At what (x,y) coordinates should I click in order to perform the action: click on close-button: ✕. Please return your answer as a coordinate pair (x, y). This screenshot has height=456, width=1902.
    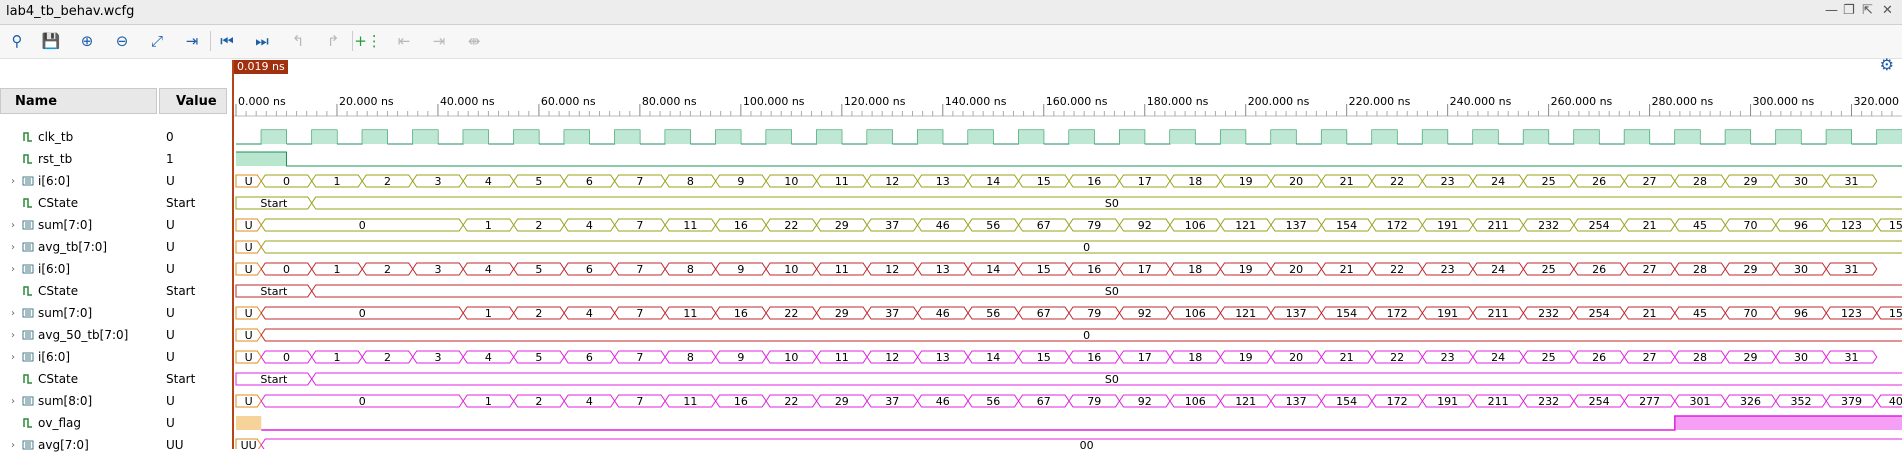
    Looking at the image, I should click on (1887, 10).